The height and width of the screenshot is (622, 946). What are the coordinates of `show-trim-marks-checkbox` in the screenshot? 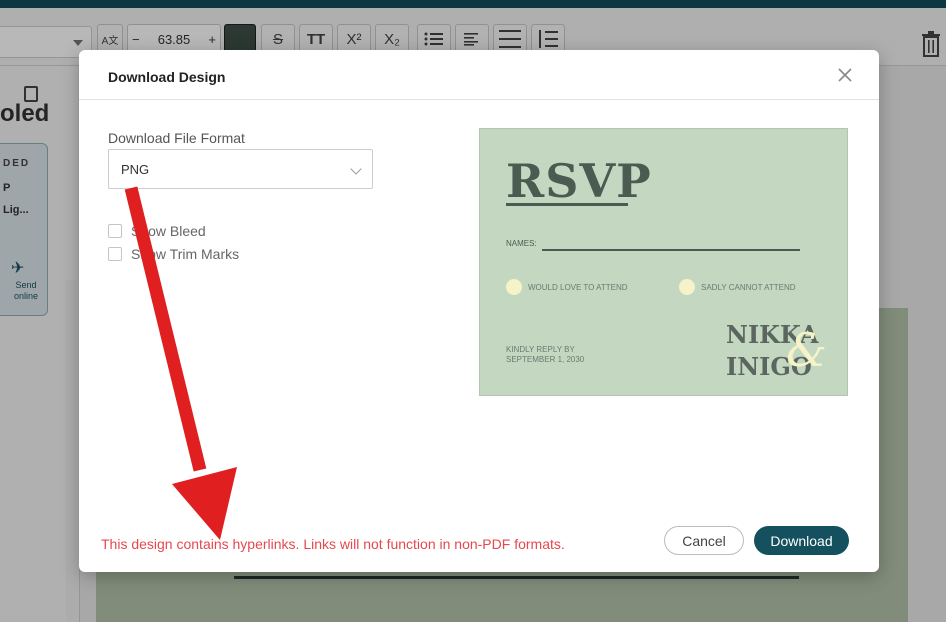 It's located at (115, 254).